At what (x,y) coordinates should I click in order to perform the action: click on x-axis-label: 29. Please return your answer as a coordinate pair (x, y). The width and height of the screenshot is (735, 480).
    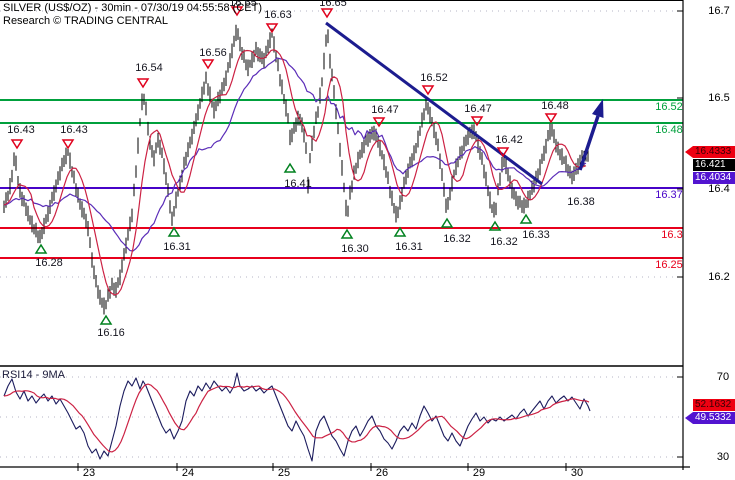
    Looking at the image, I should click on (479, 473).